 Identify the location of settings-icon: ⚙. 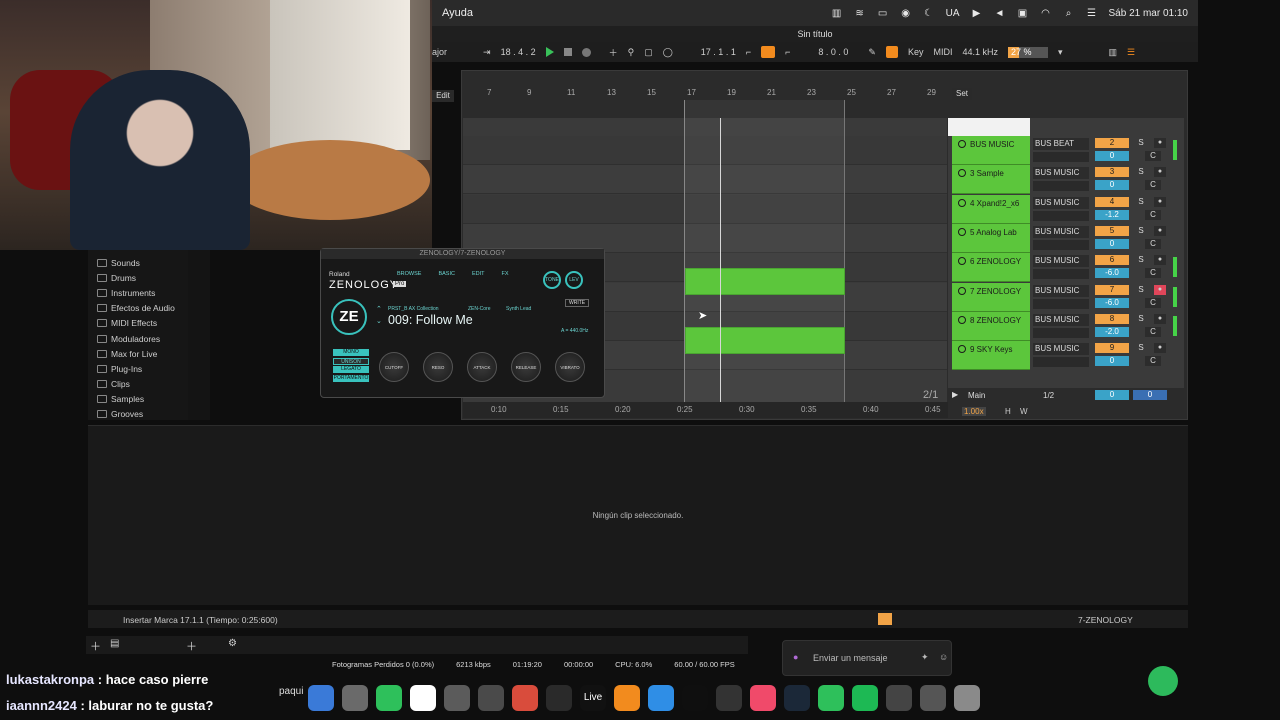
(232, 643).